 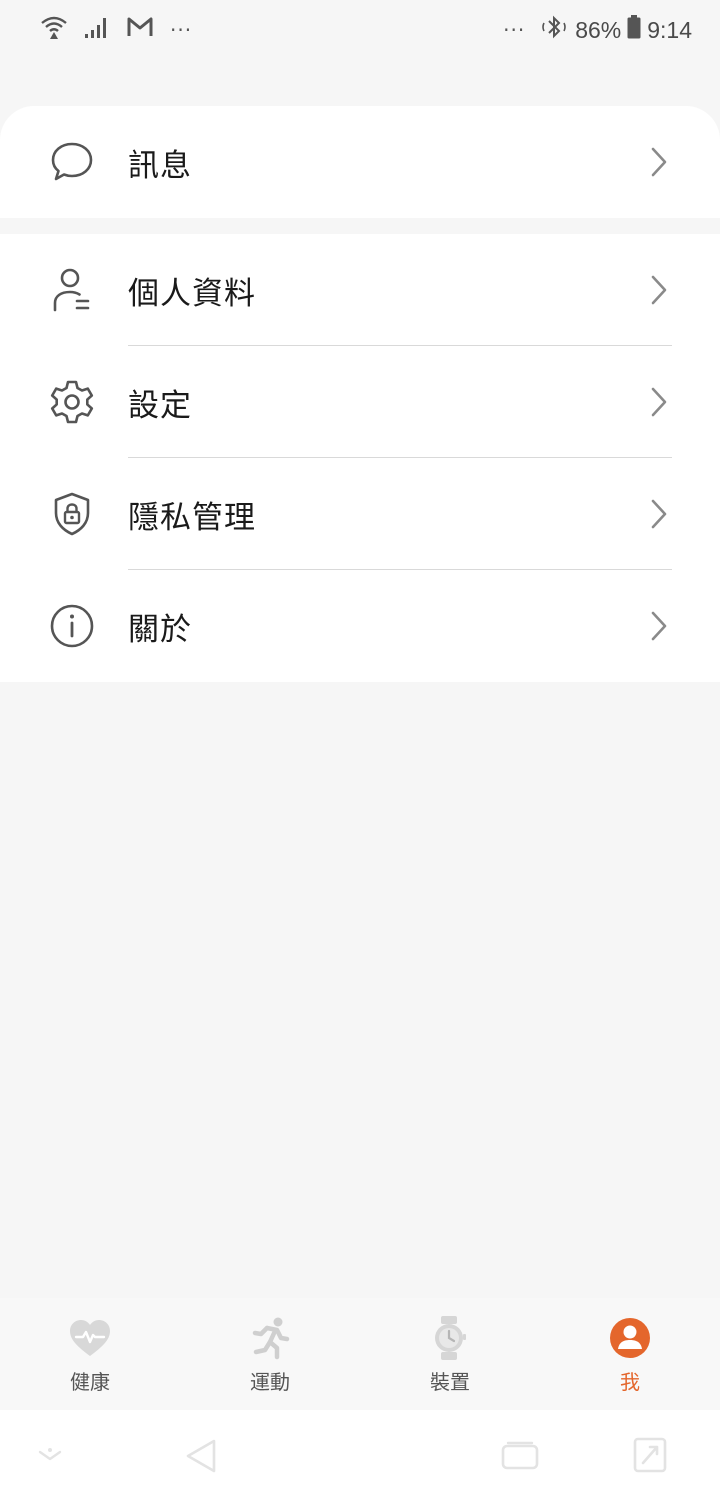 I want to click on hide-nav-icon, so click(x=50, y=1458).